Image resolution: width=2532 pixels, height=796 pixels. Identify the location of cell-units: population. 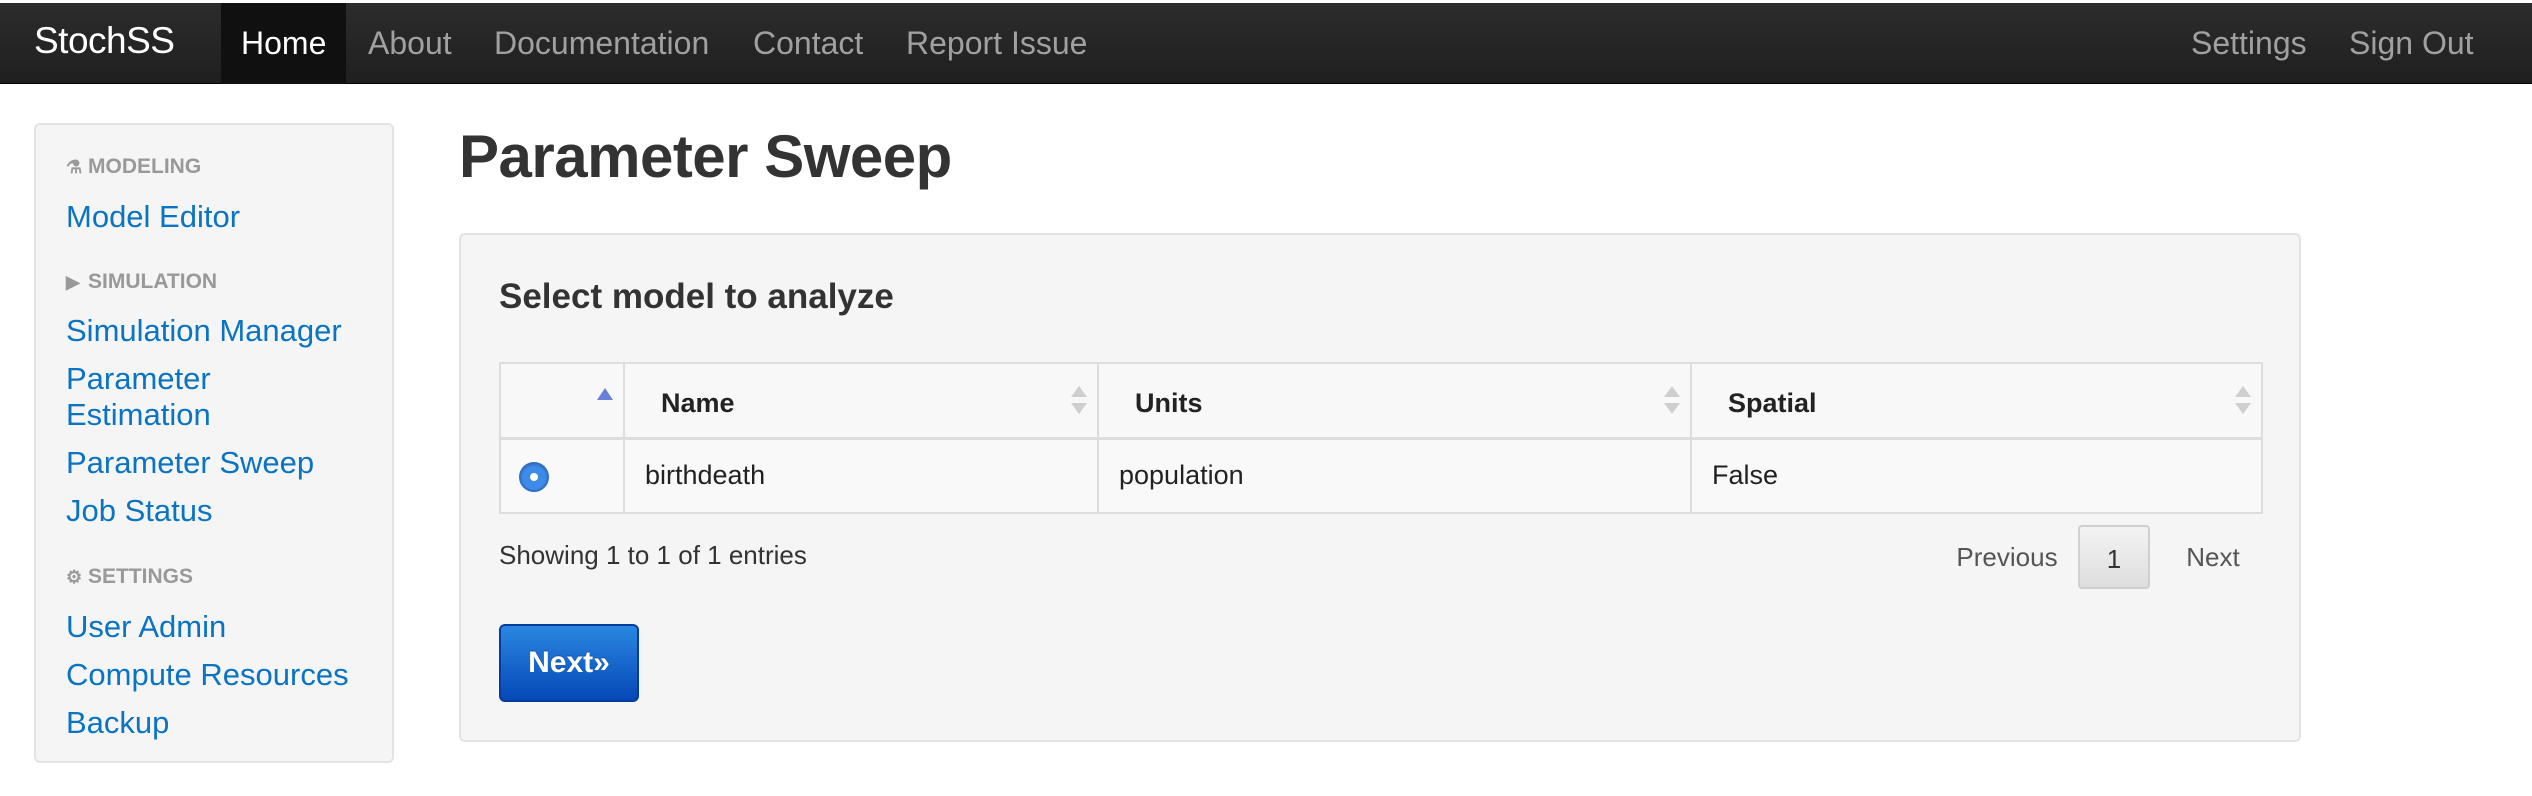
(1395, 476).